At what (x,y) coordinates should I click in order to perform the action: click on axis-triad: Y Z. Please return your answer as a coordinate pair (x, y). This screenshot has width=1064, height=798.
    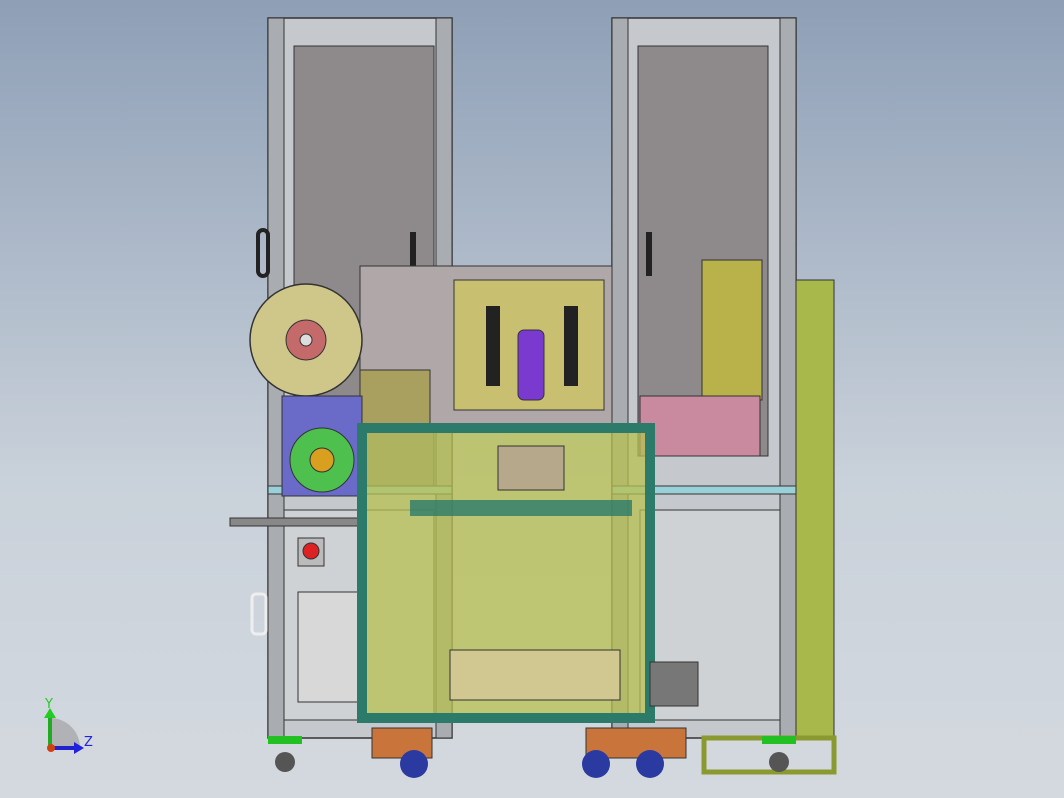
    Looking at the image, I should click on (68, 725).